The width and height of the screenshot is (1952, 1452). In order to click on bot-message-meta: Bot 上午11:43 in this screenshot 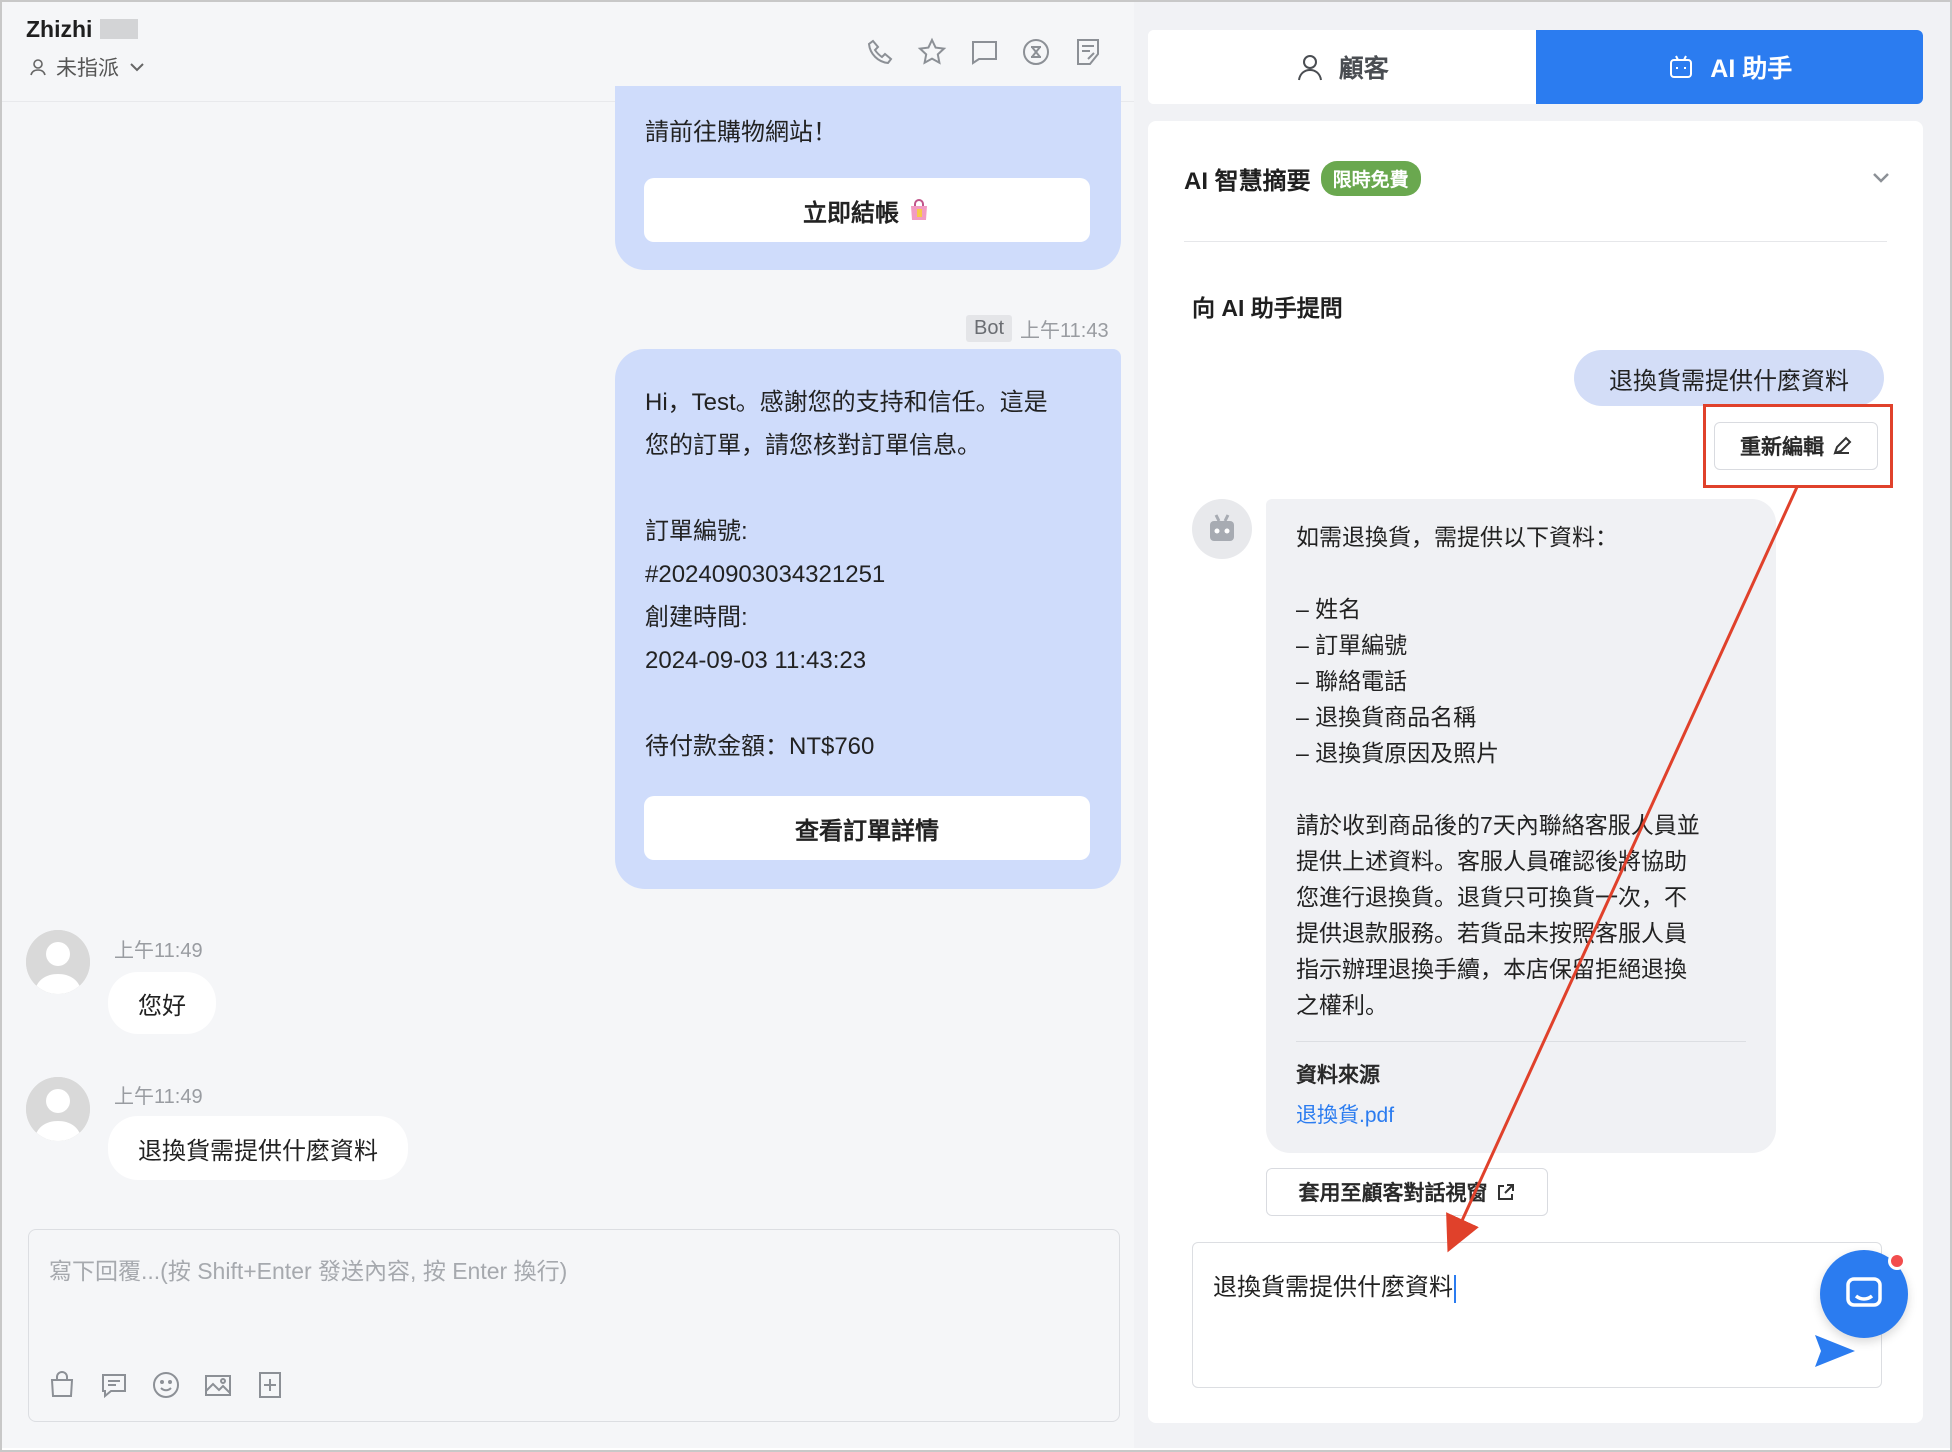, I will do `click(1037, 328)`.